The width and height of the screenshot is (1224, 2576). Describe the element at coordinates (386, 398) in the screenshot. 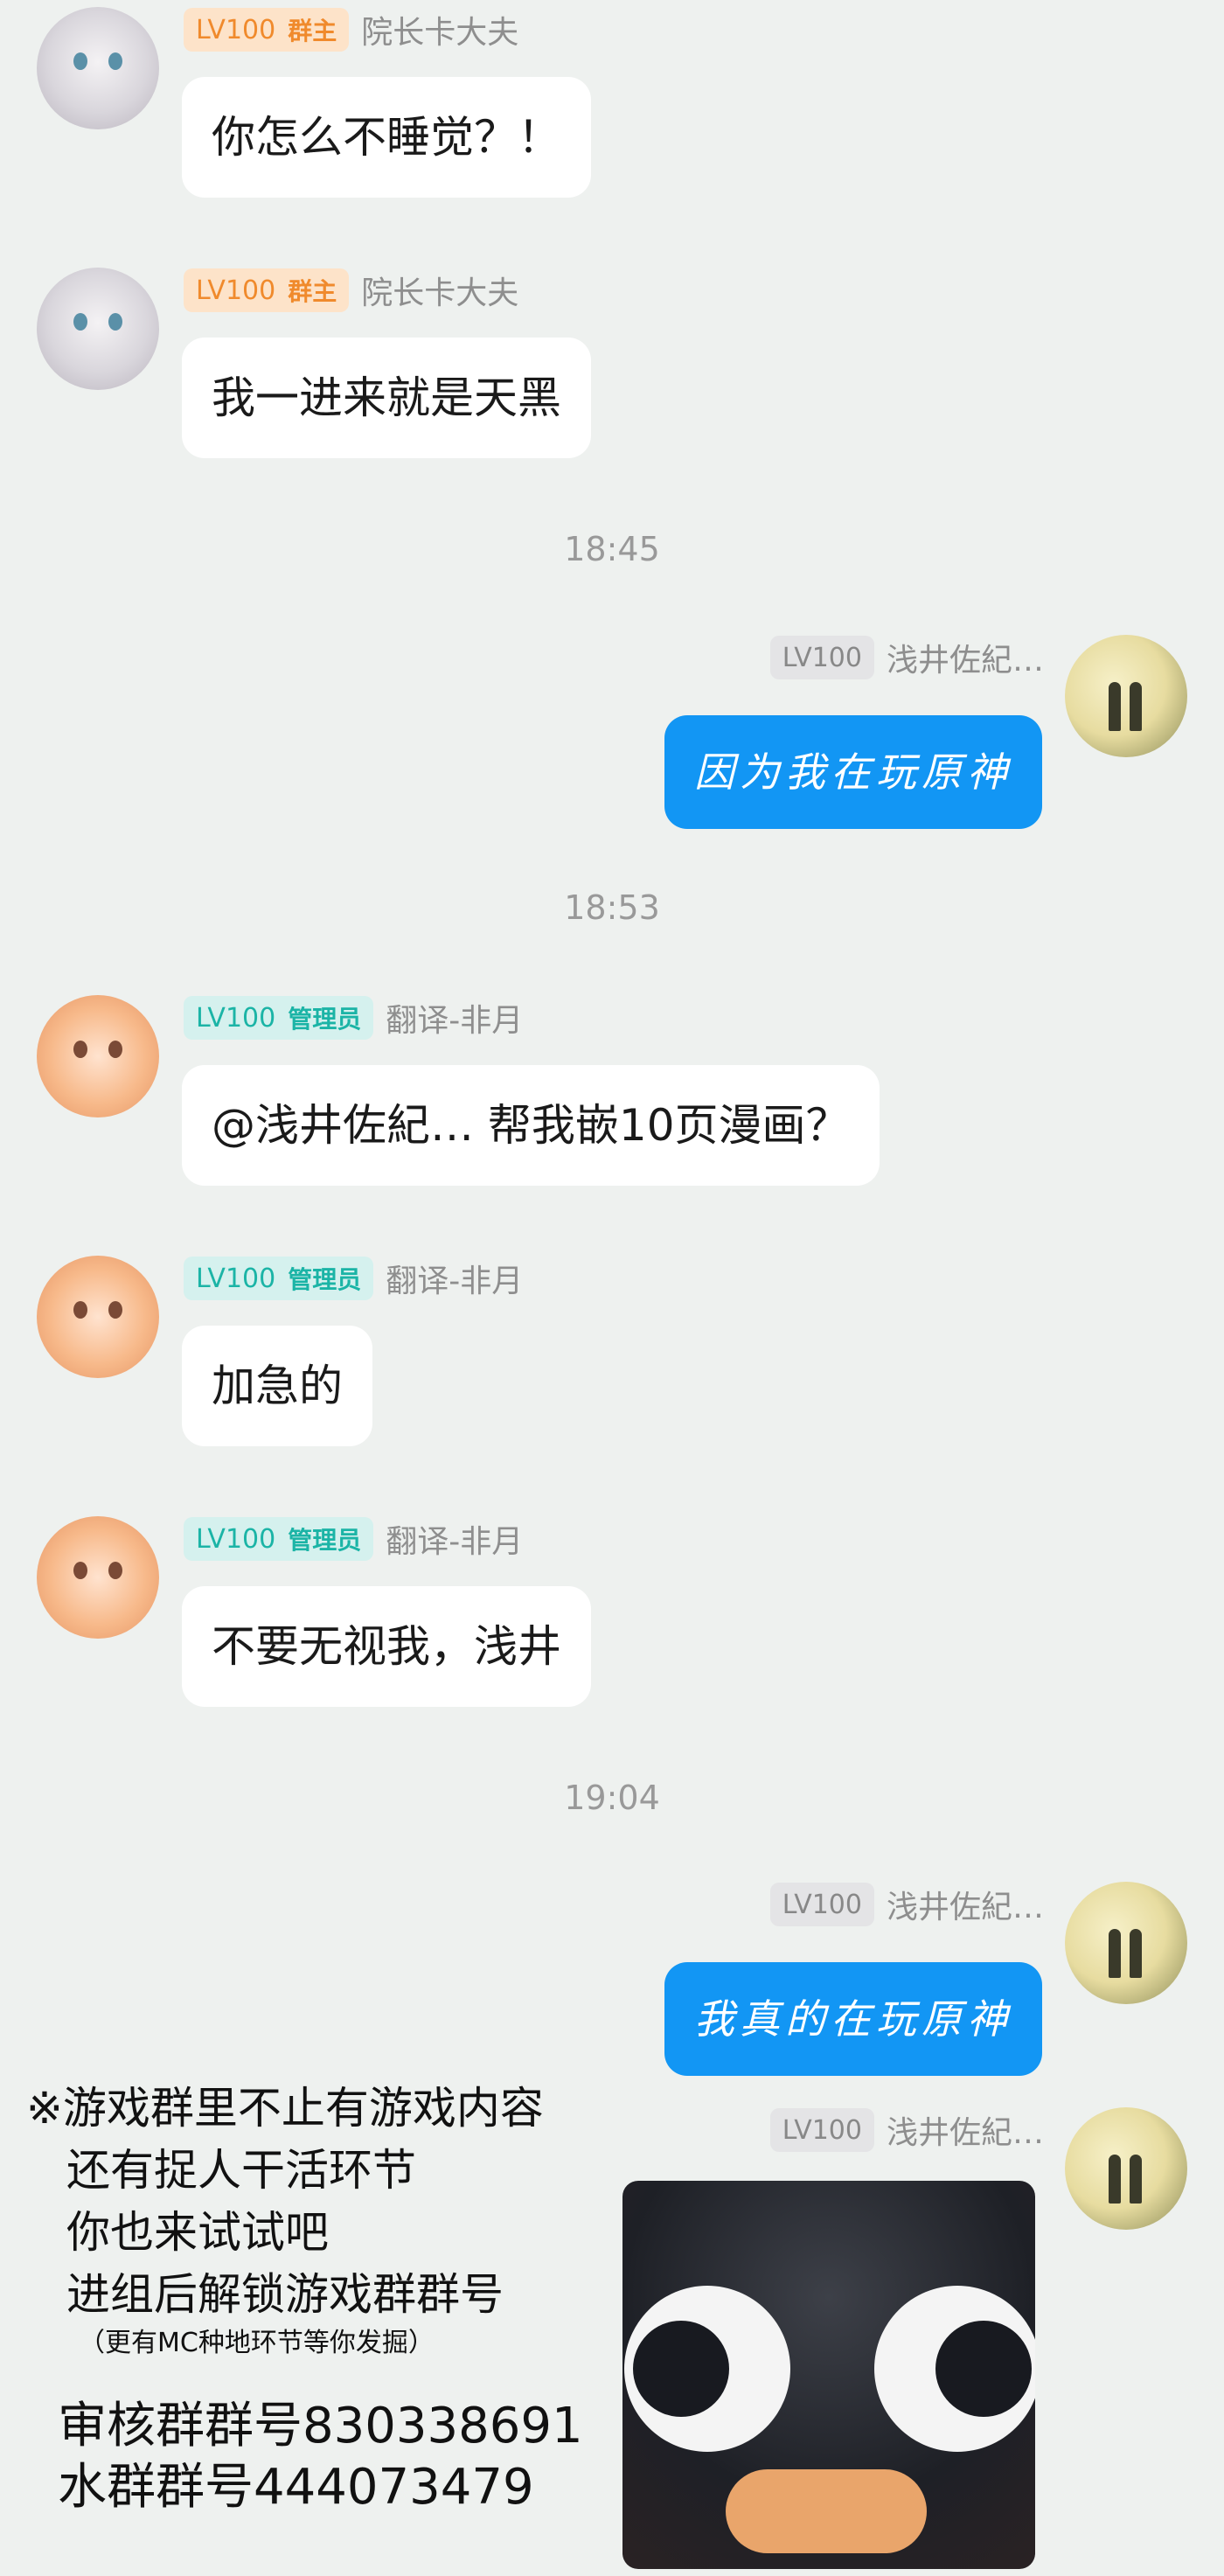

I see `message-bubble: 我一进来就是天黑` at that location.